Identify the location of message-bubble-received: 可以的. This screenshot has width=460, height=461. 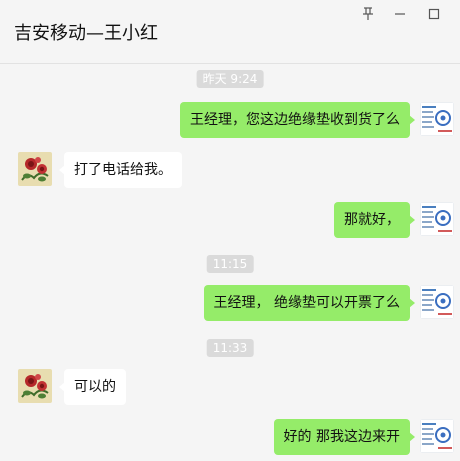
(92, 387).